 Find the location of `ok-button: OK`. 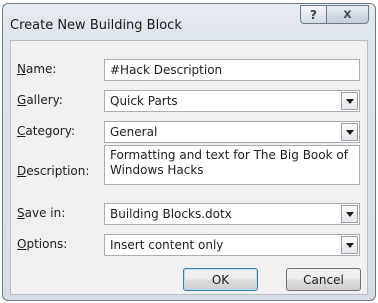

ok-button: OK is located at coordinates (220, 279).